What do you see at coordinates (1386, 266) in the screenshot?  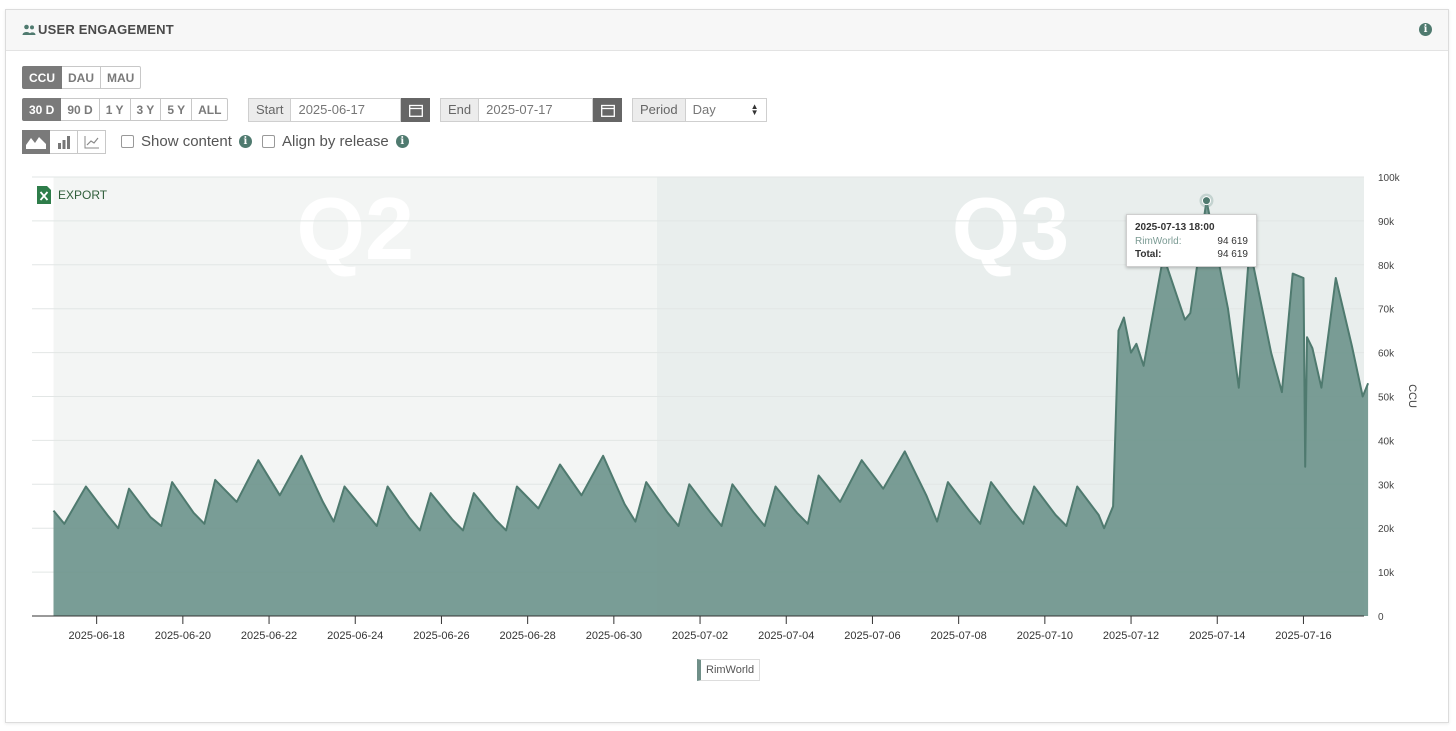 I see `y-tick-label: 80k` at bounding box center [1386, 266].